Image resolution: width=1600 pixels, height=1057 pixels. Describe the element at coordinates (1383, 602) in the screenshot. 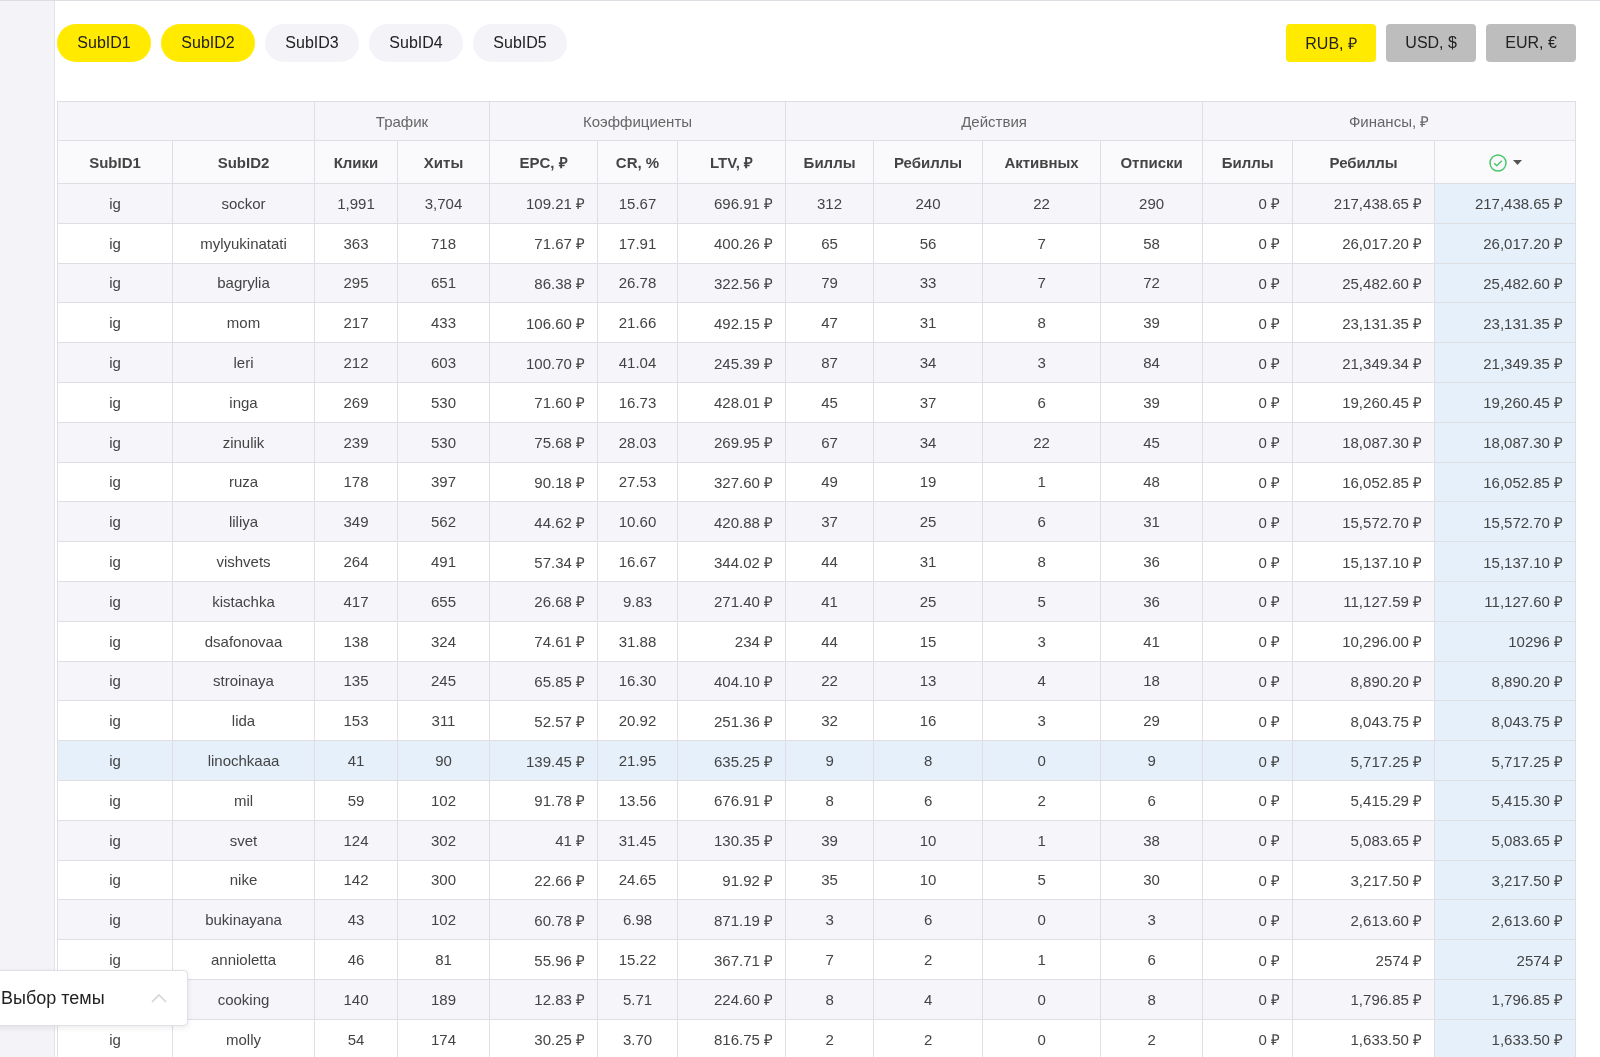

I see `table-cell: 11,127.59 ₽` at that location.